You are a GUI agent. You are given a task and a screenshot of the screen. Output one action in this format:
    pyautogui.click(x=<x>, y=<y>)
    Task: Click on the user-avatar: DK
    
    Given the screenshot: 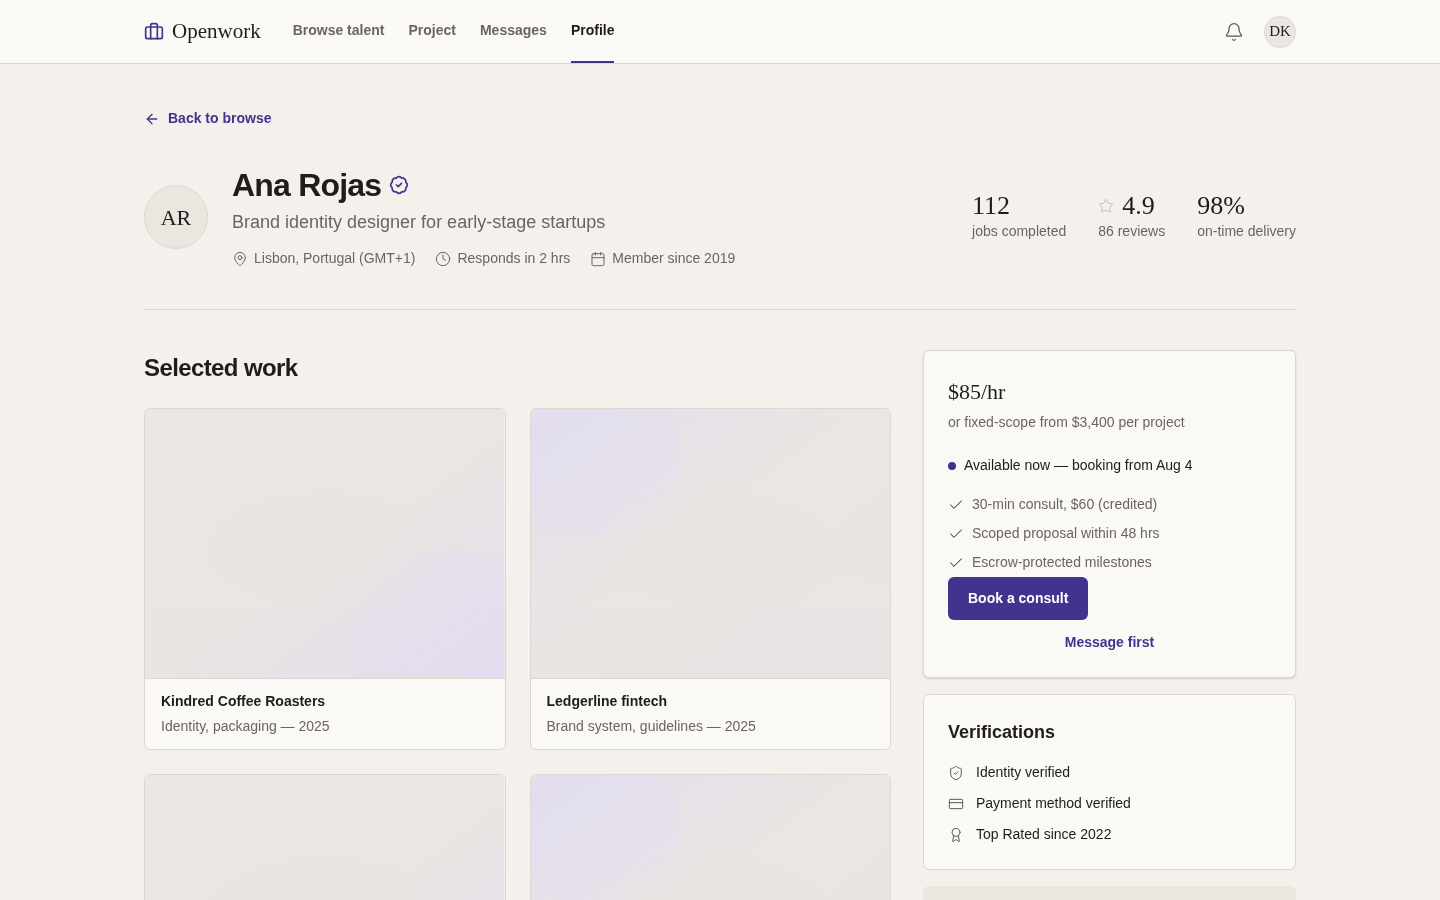 What is the action you would take?
    pyautogui.click(x=1280, y=31)
    